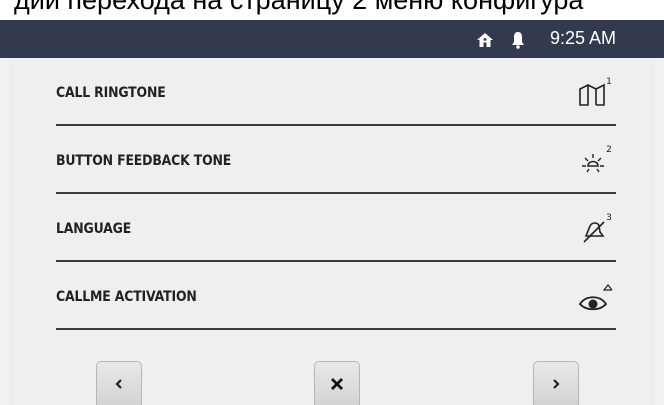 The width and height of the screenshot is (664, 405). Describe the element at coordinates (583, 38) in the screenshot. I see `status-time: 9:25 AM` at that location.